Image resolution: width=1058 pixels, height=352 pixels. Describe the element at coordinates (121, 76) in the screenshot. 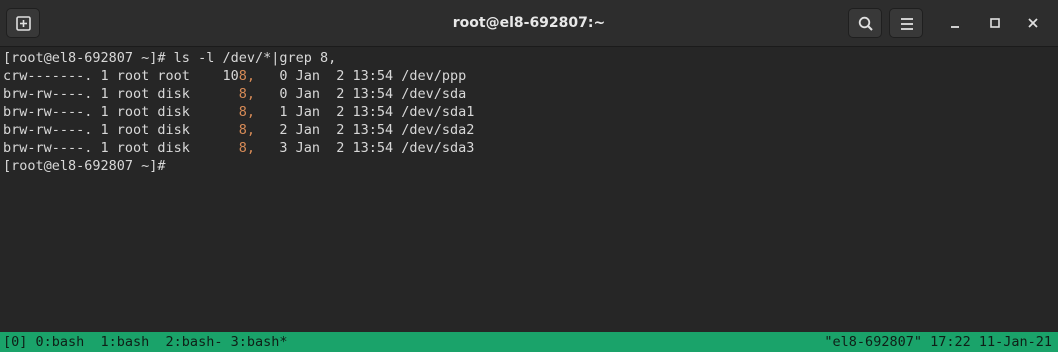

I see `row-prefix: crw-------. 1 root root 10` at that location.